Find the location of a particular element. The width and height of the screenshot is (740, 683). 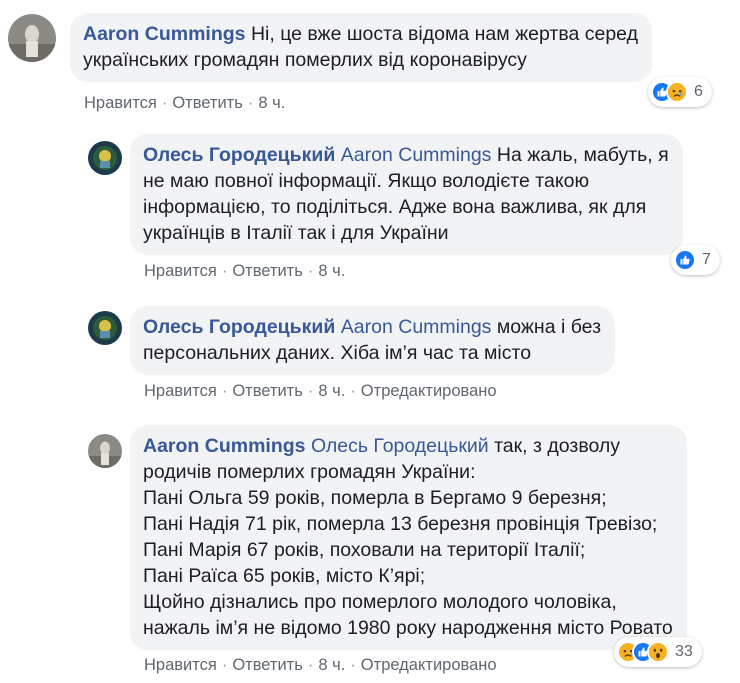

reaction-count: 7 is located at coordinates (706, 259).